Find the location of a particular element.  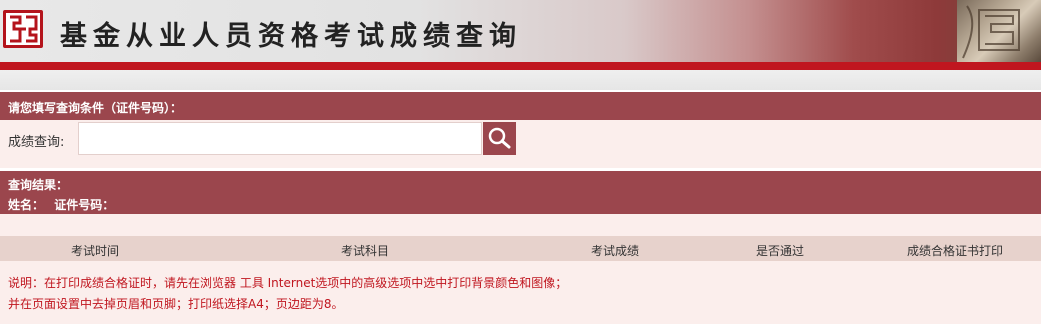

query-heading-text: 请您填写查询条件（证件号码）： is located at coordinates (95, 108).